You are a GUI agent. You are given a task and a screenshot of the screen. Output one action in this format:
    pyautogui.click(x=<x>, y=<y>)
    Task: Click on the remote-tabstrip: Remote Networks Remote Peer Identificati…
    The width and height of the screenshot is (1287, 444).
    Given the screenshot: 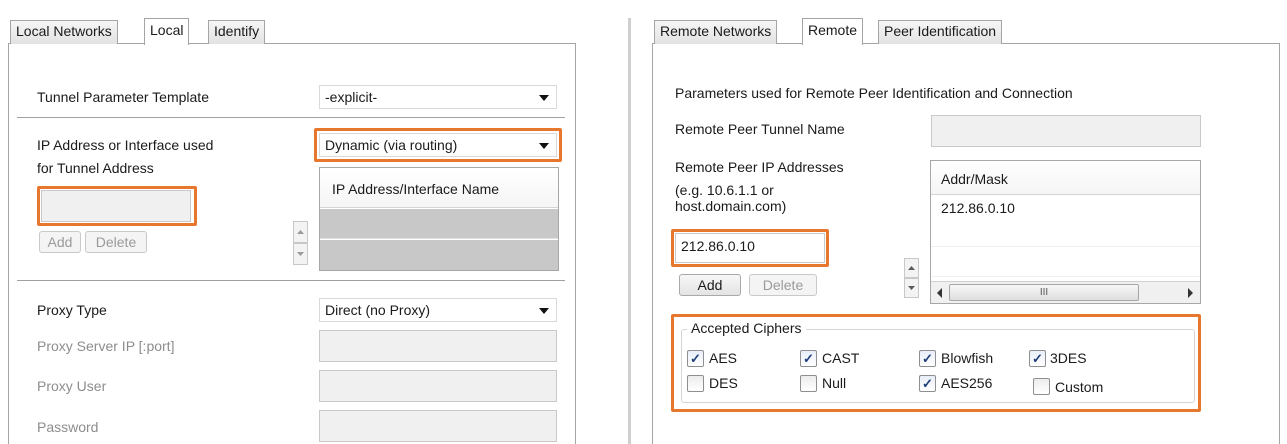 What is the action you would take?
    pyautogui.click(x=966, y=31)
    